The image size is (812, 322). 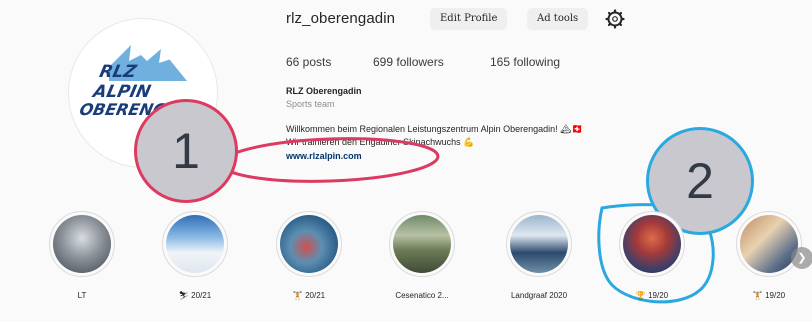 What do you see at coordinates (652, 295) in the screenshot?
I see `highlight-label: 🏆 19/20` at bounding box center [652, 295].